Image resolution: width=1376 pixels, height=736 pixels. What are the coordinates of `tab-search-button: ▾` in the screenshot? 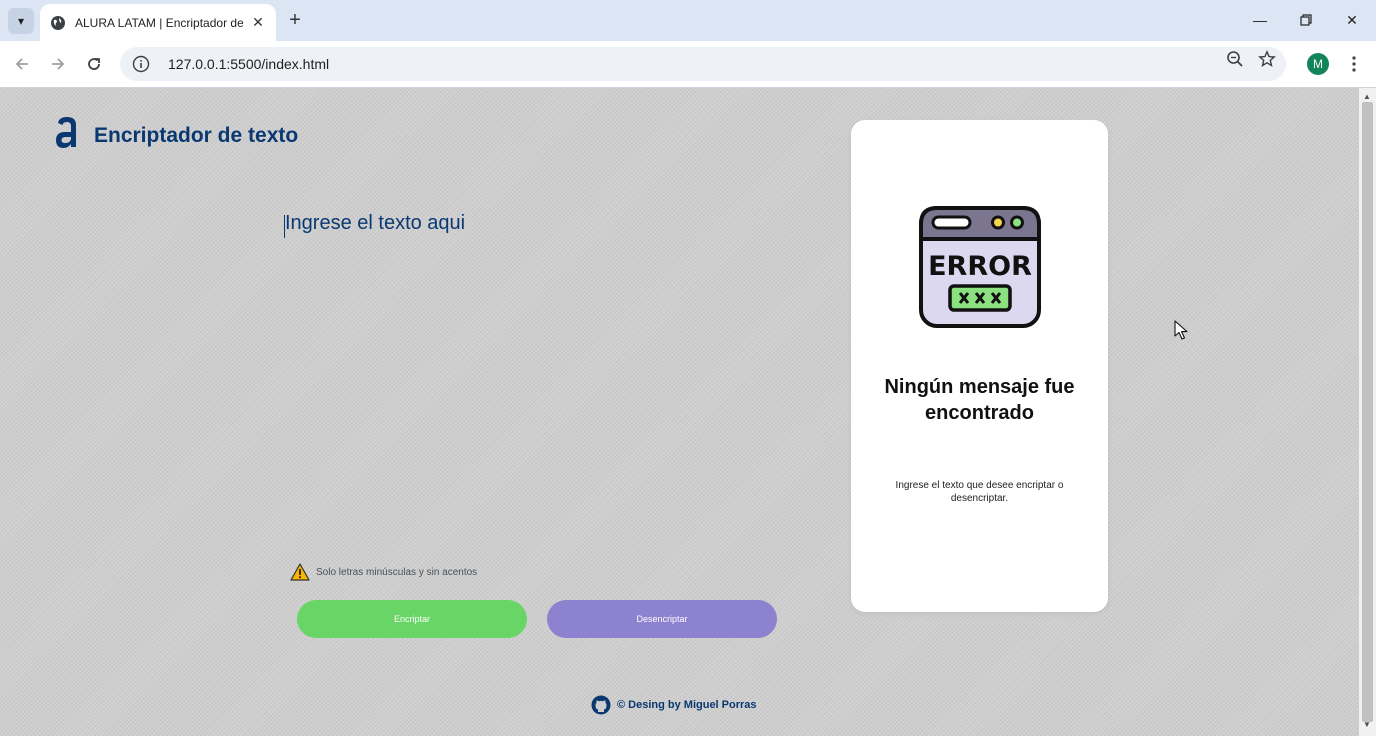 It's located at (21, 21).